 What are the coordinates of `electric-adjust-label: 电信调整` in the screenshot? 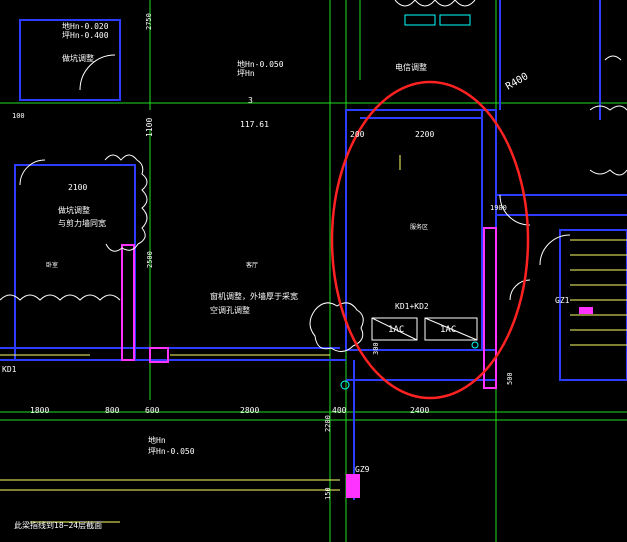 It's located at (411, 67).